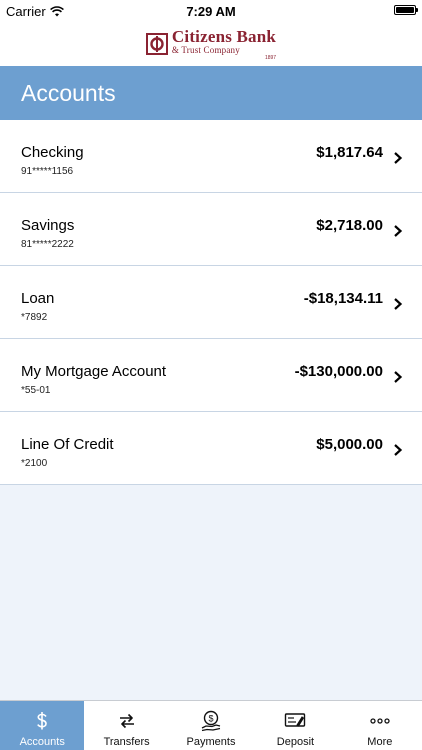  I want to click on account-balance: $1,817.64, so click(349, 152).